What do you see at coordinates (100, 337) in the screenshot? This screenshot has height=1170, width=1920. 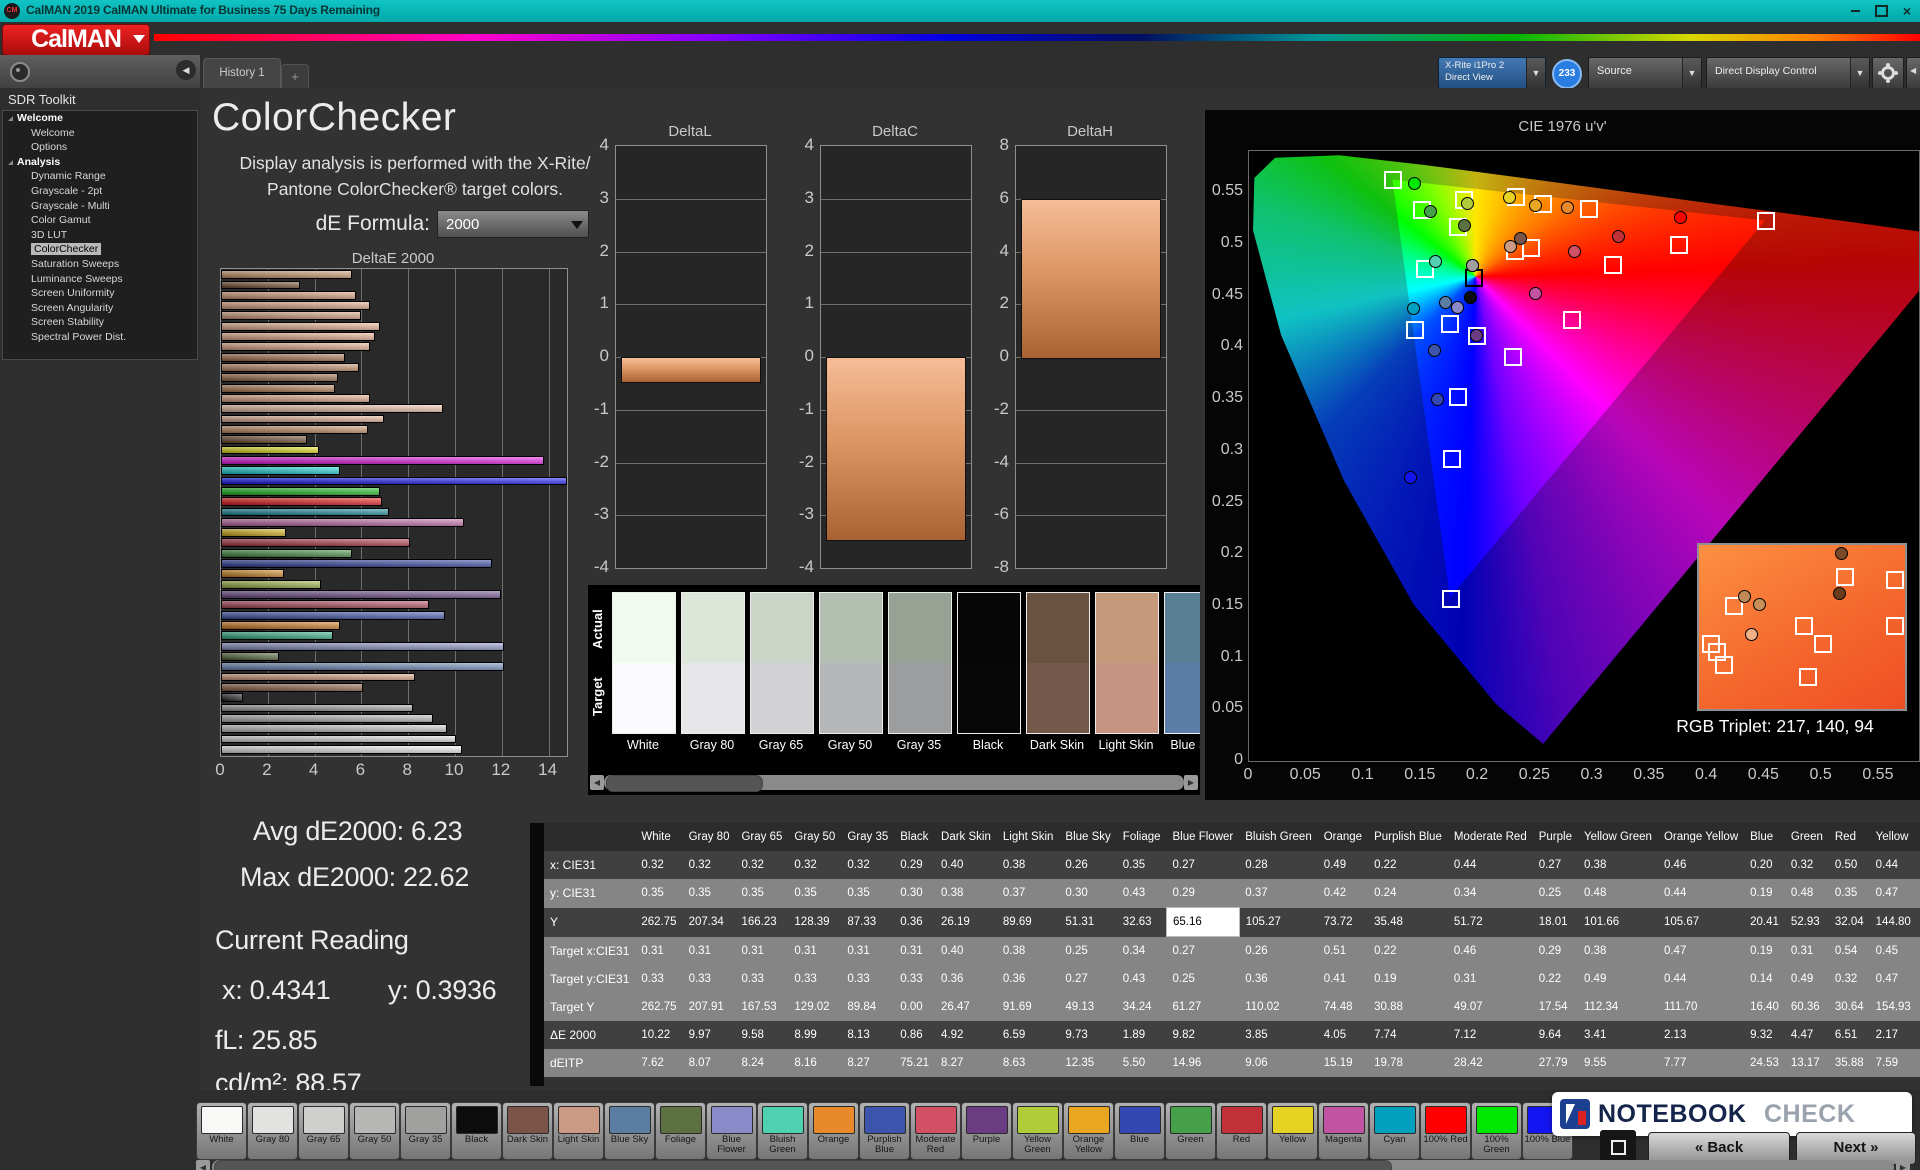 I see `sidebar-item-spectral-power-dist-: Spectral Power Dist.` at bounding box center [100, 337].